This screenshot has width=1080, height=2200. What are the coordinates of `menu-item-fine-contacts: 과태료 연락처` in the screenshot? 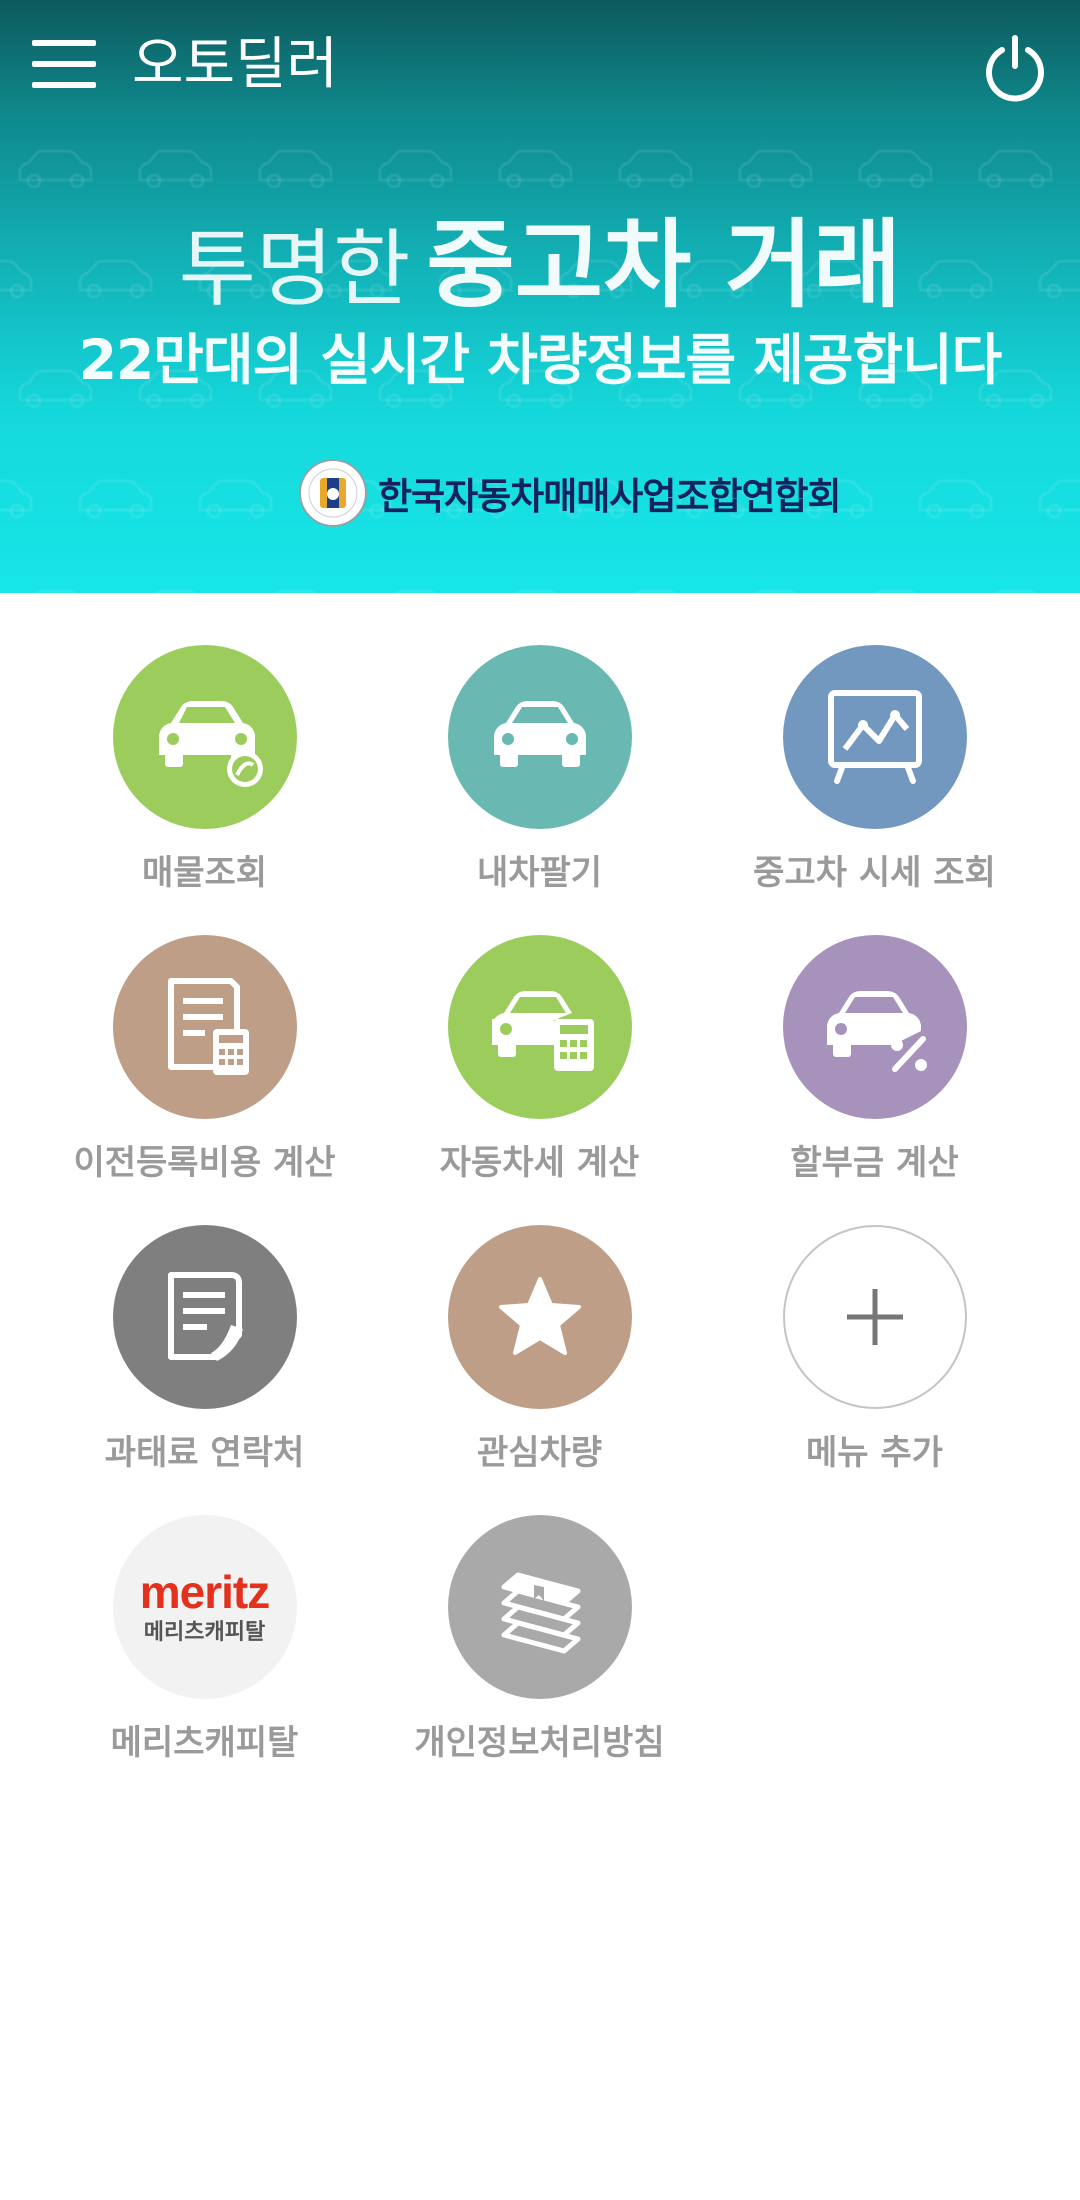 It's located at (204, 1360).